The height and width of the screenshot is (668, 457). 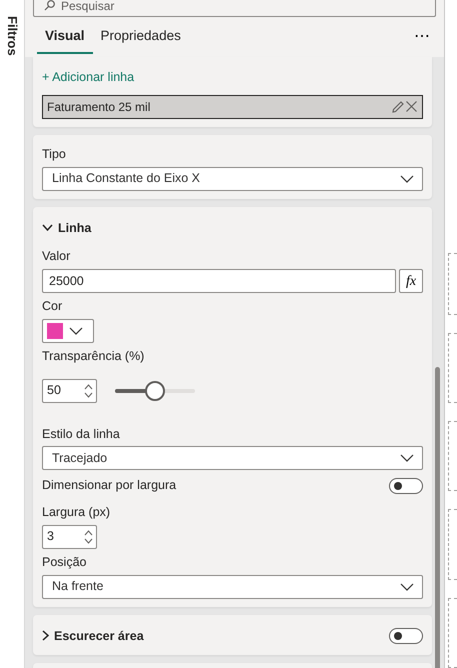 I want to click on line-item: Faturamento 25 mil, so click(x=232, y=106).